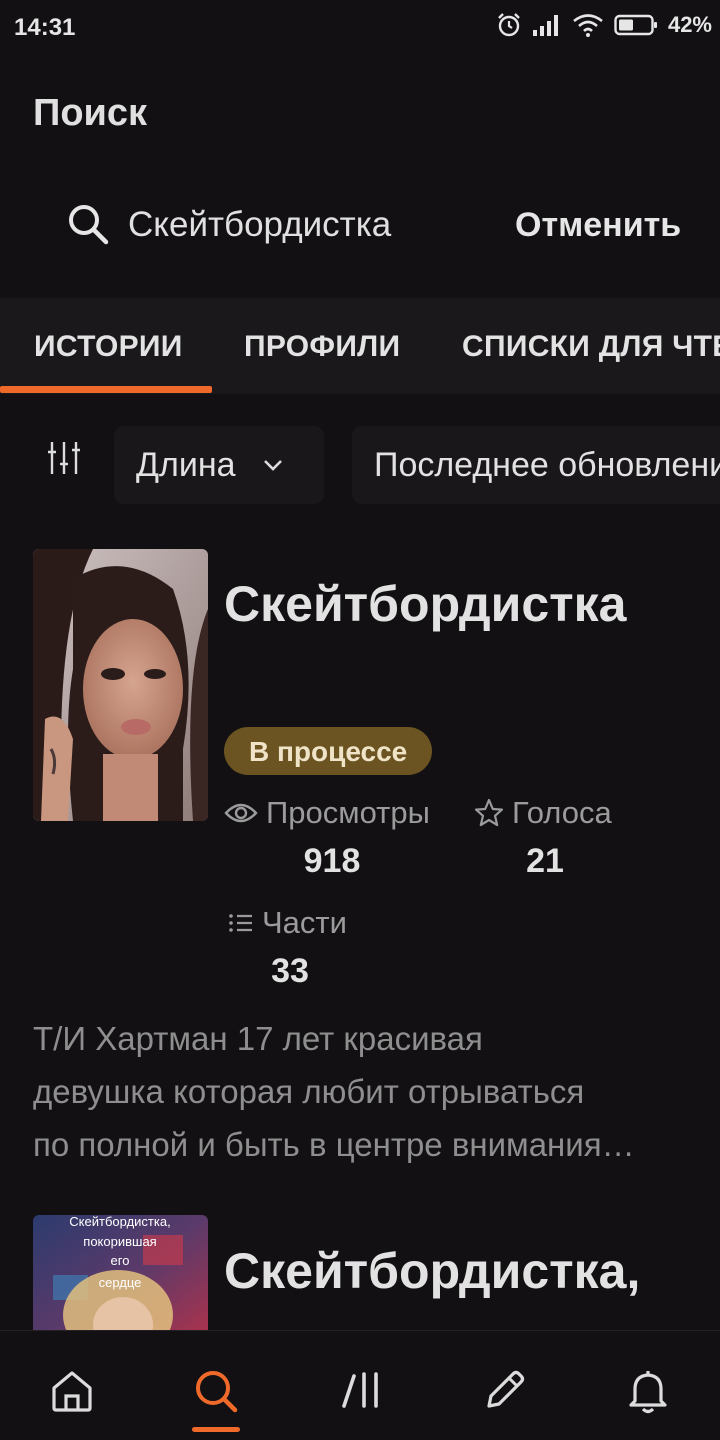  What do you see at coordinates (604, 25) in the screenshot?
I see `status-icons: 42%` at bounding box center [604, 25].